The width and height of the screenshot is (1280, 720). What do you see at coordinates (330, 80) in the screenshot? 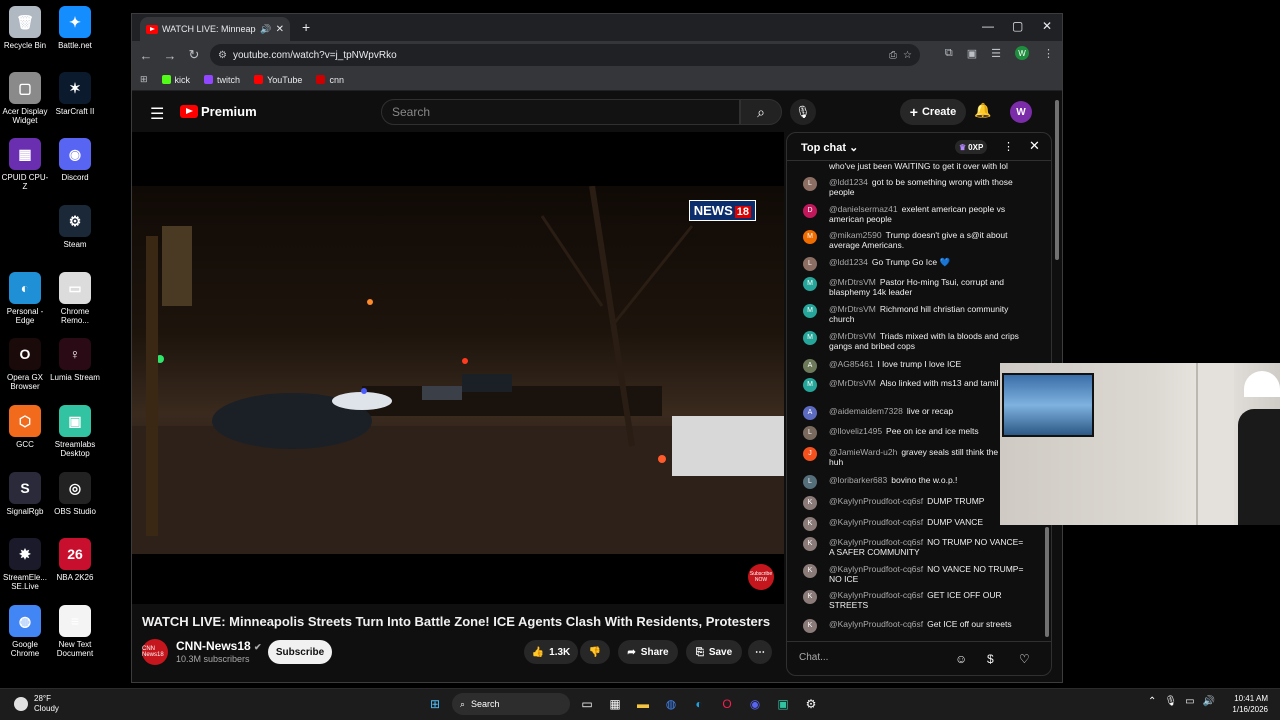
I see `bookmark-cnn: cnn` at bounding box center [330, 80].